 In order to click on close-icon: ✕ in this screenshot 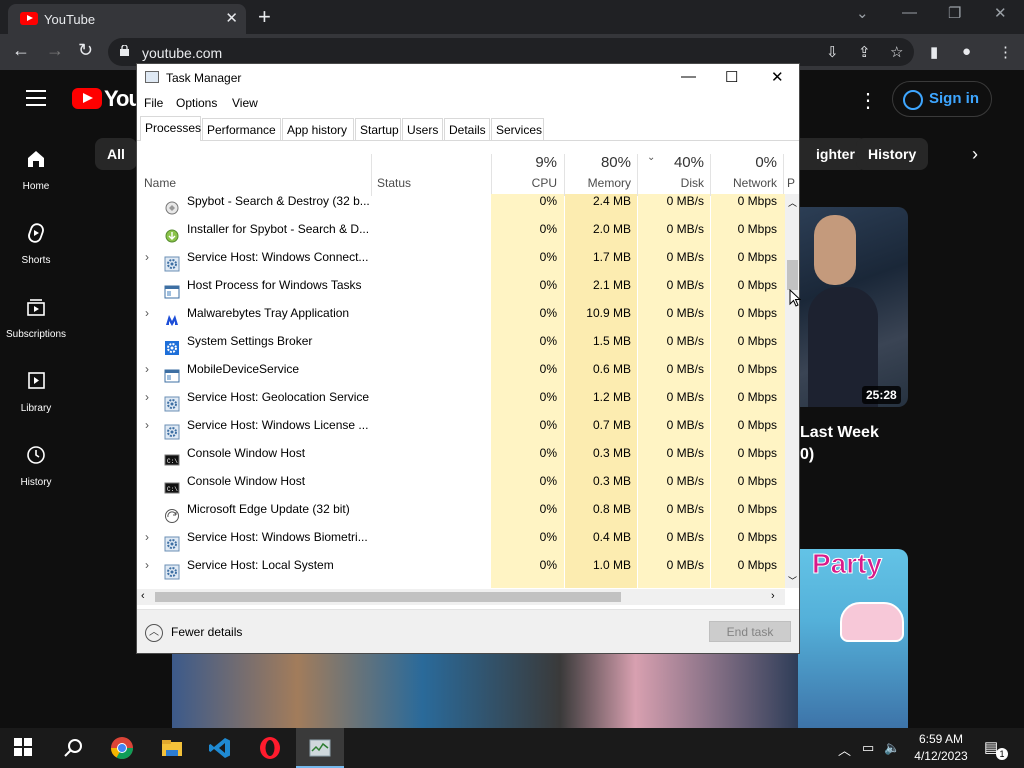, I will do `click(777, 77)`.